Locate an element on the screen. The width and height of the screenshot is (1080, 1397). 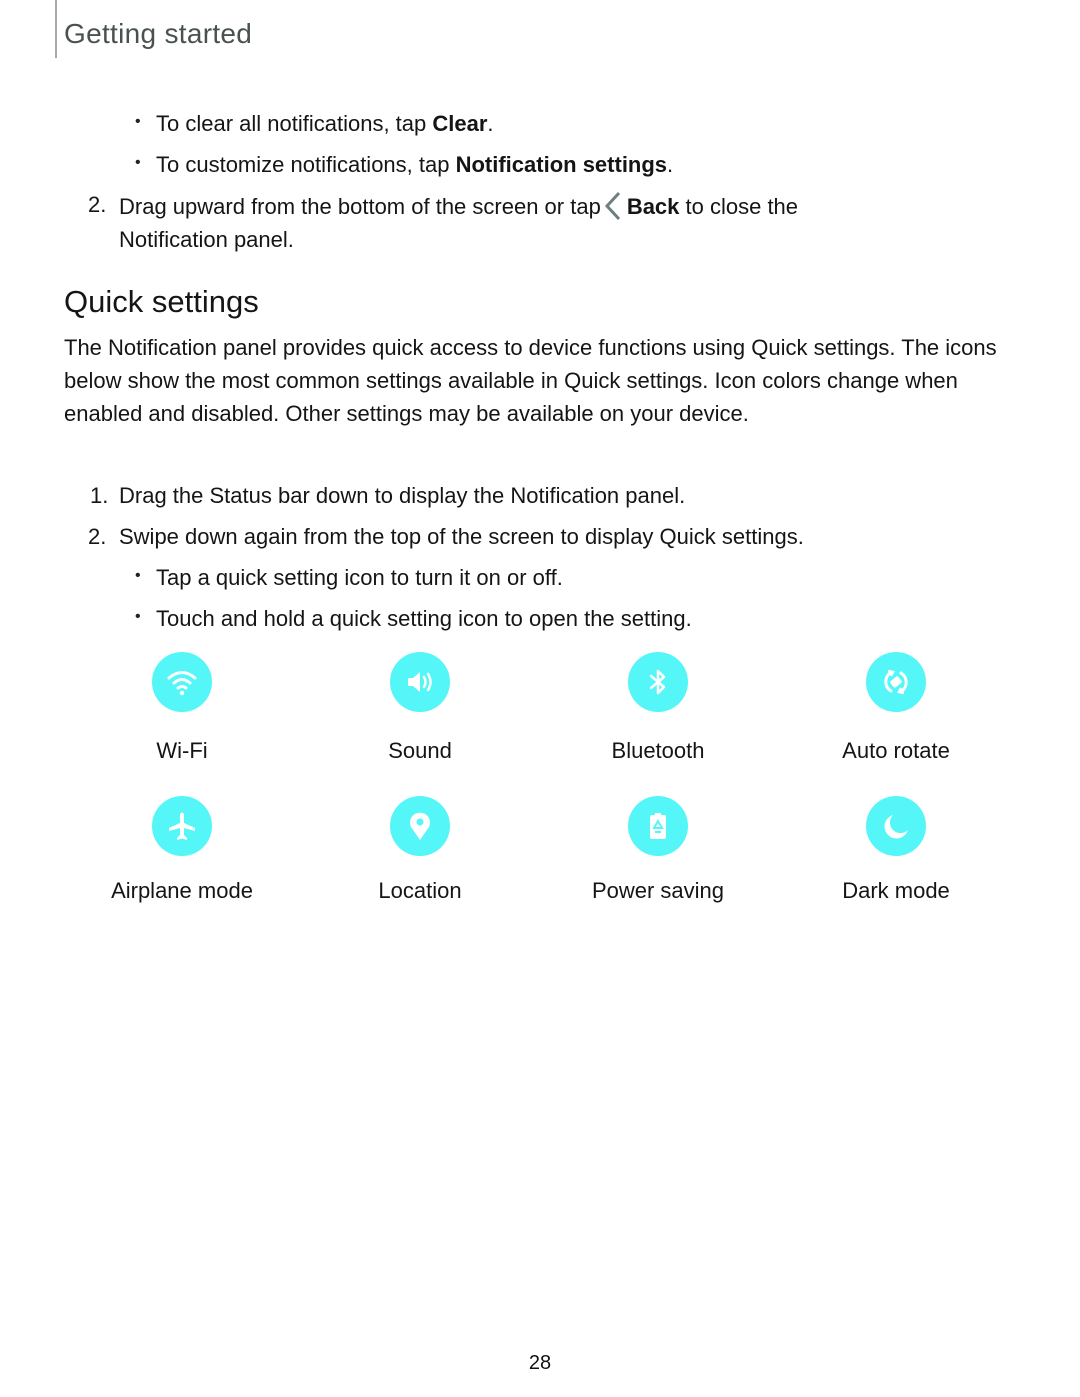
instruction-text: to close the is located at coordinates (739, 206).